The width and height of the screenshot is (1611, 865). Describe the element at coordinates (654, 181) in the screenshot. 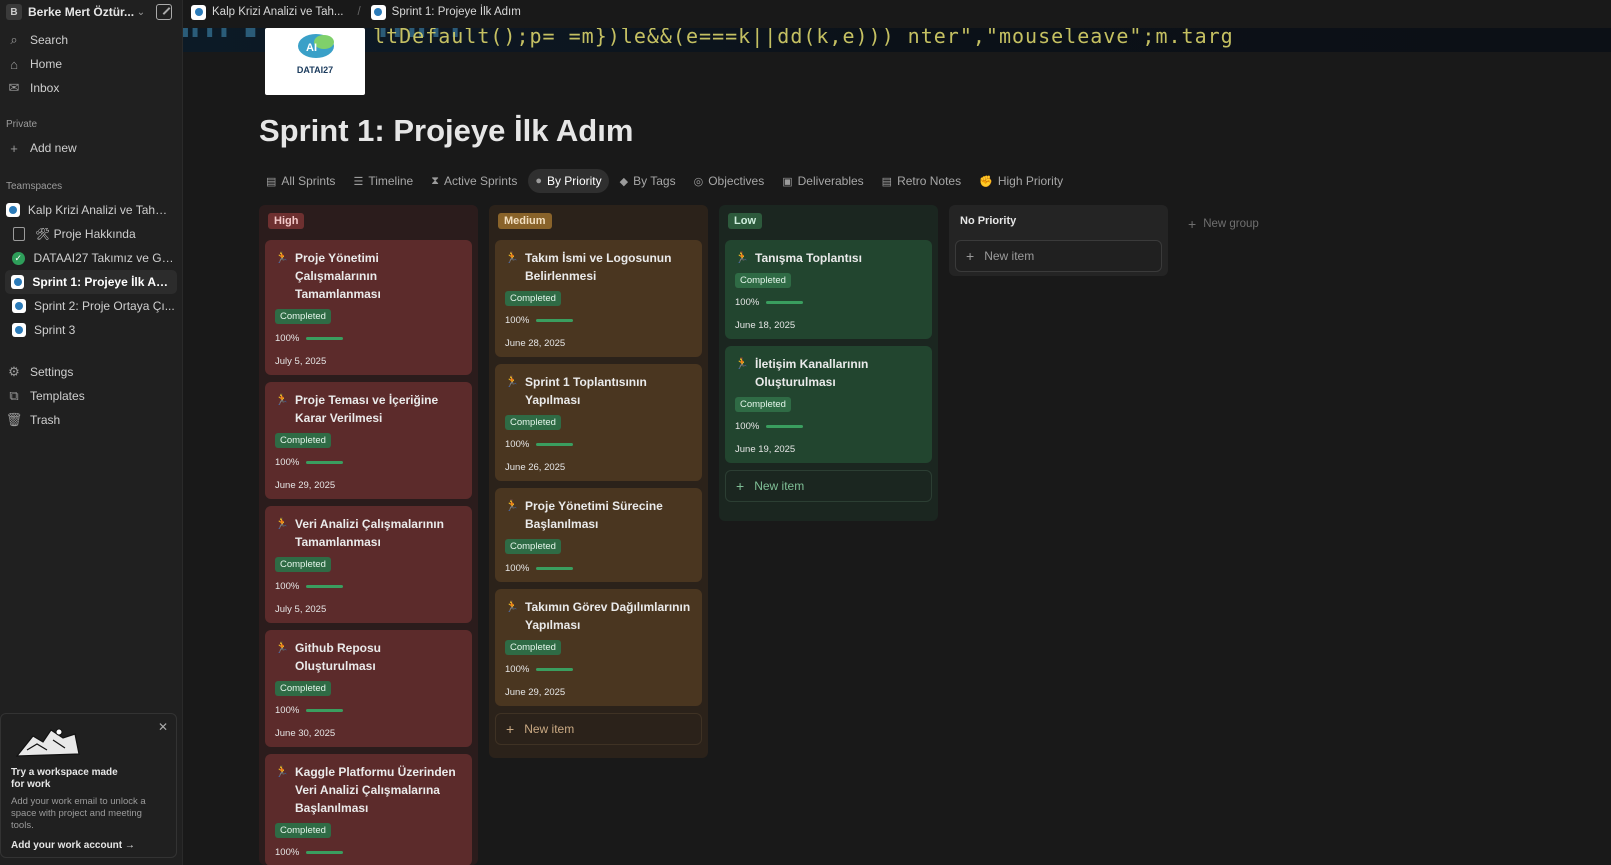

I see `tab-label: By Tags` at that location.